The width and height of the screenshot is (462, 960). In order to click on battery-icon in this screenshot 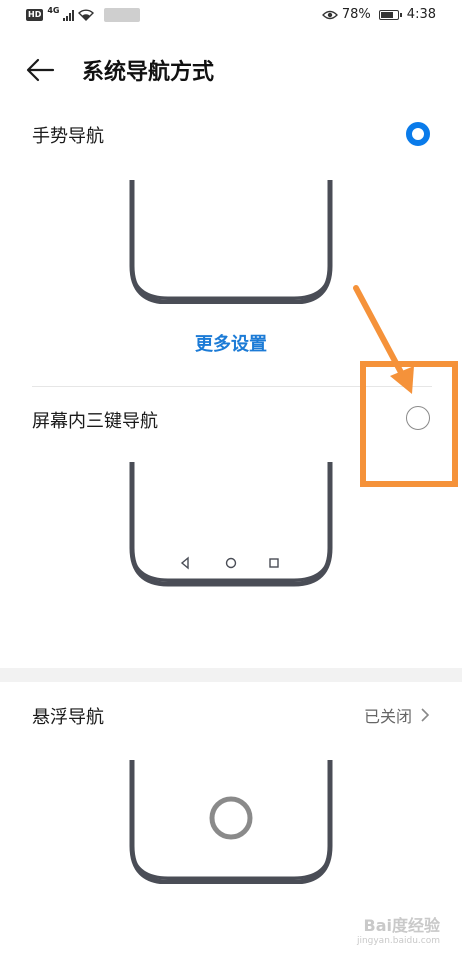, I will do `click(390, 14)`.